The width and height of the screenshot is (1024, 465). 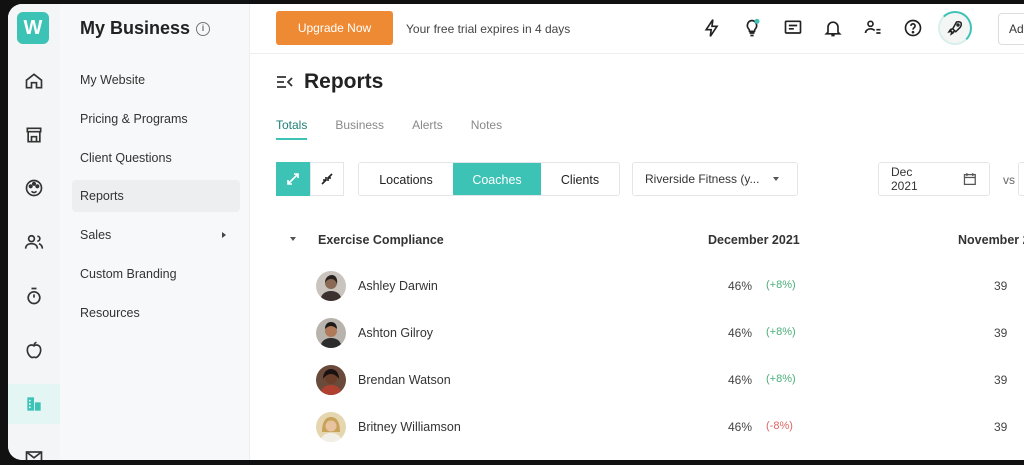 I want to click on rail-palette, so click(x=34, y=188).